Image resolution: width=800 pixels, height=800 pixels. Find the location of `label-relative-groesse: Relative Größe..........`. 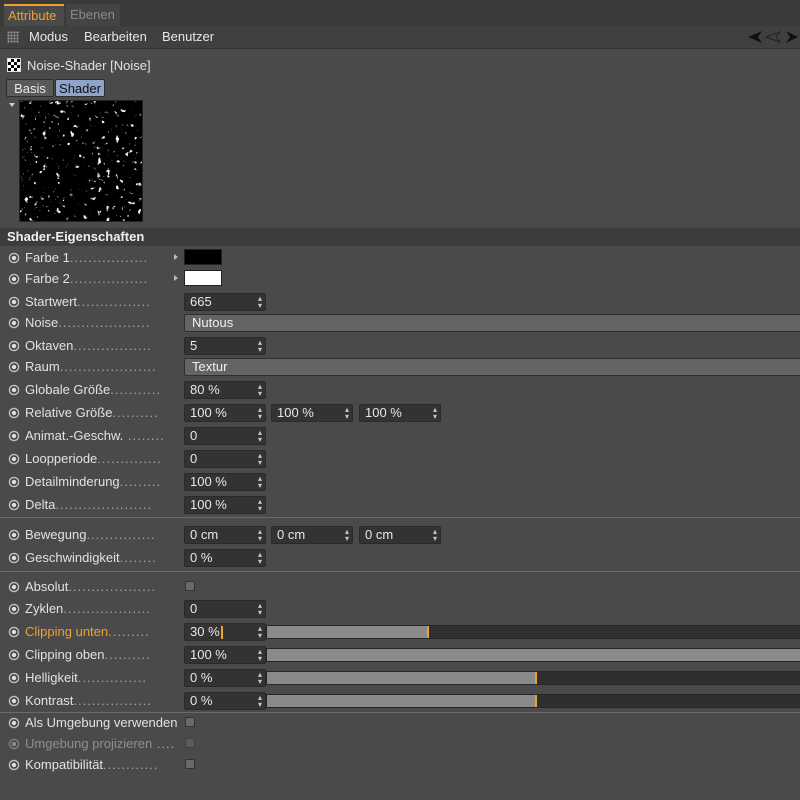

label-relative-groesse: Relative Größe.......... is located at coordinates (92, 412).